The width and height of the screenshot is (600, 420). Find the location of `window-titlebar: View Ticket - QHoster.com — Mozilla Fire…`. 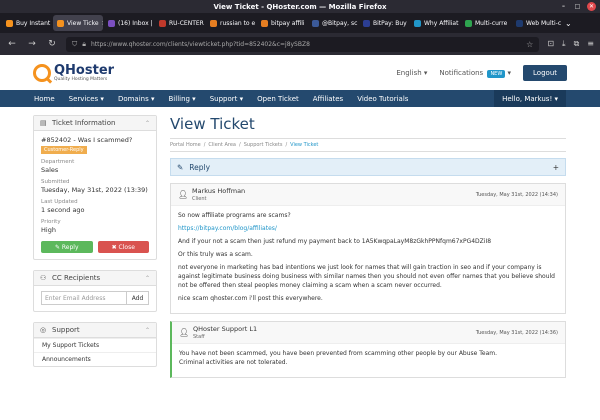

window-titlebar: View Ticket - QHoster.com — Mozilla Fire… is located at coordinates (300, 6).